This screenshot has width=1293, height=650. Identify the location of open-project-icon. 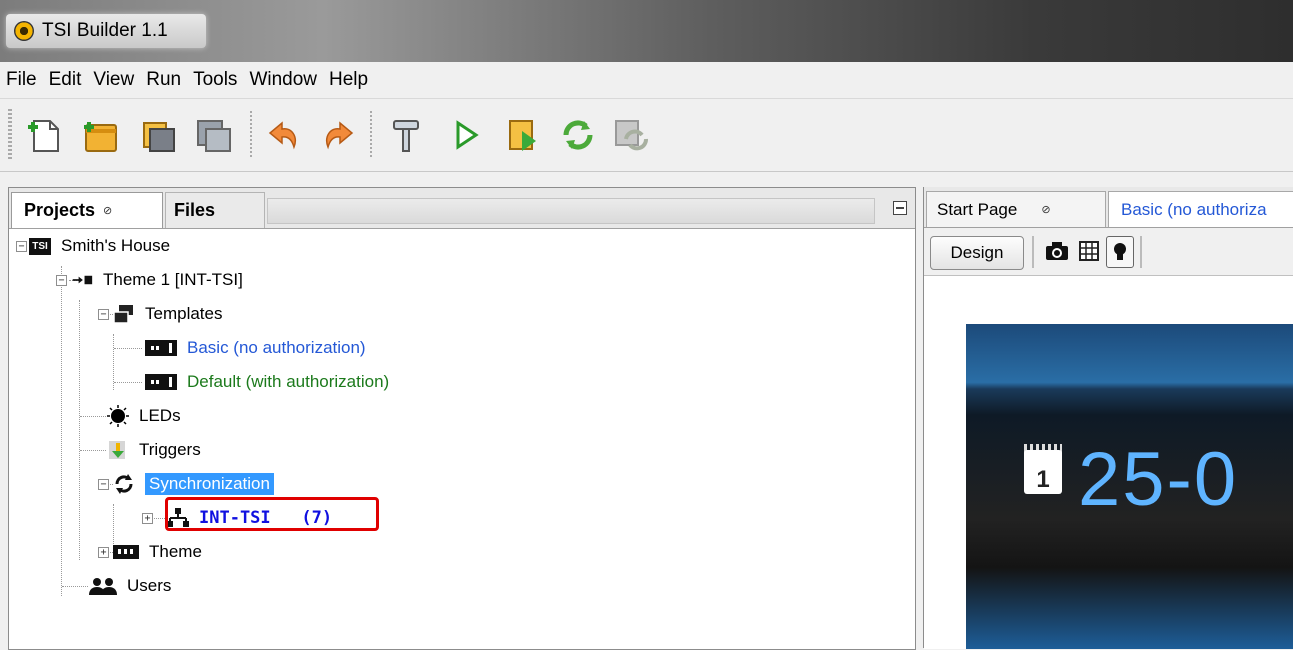
(158, 135).